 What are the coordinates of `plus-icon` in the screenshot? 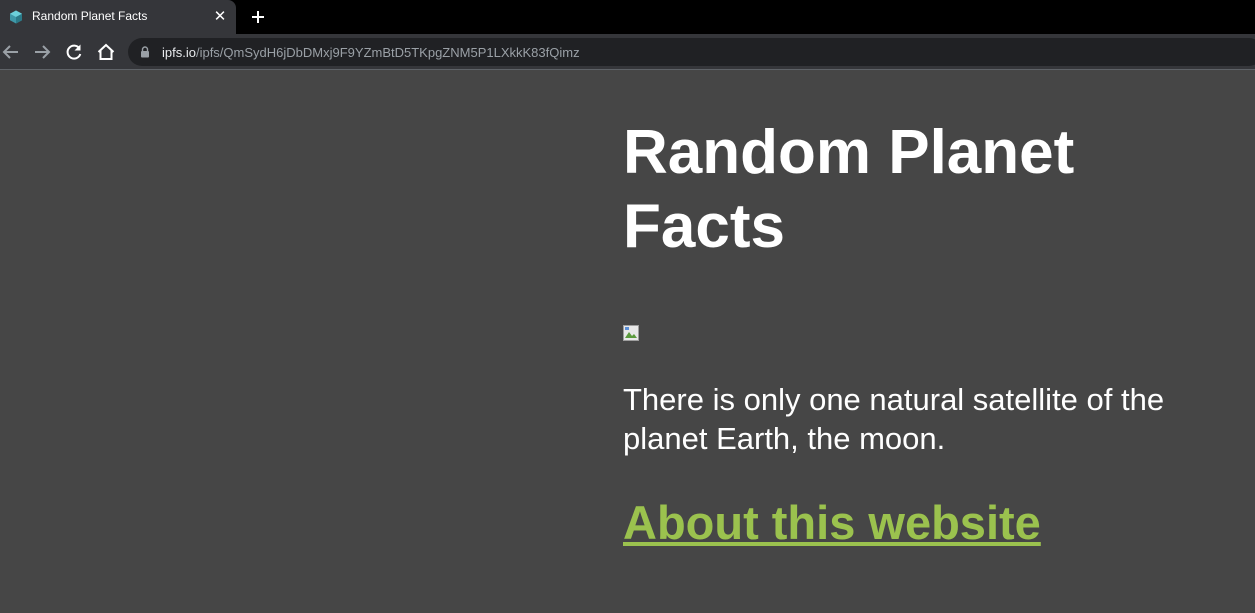 It's located at (258, 17).